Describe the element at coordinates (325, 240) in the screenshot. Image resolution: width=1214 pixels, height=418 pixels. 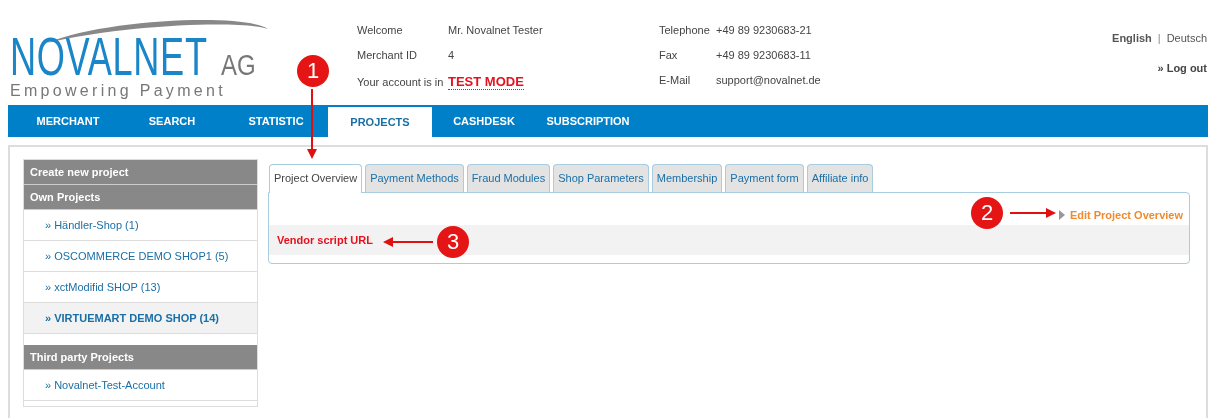
I see `field-label: Vendor script URL` at that location.